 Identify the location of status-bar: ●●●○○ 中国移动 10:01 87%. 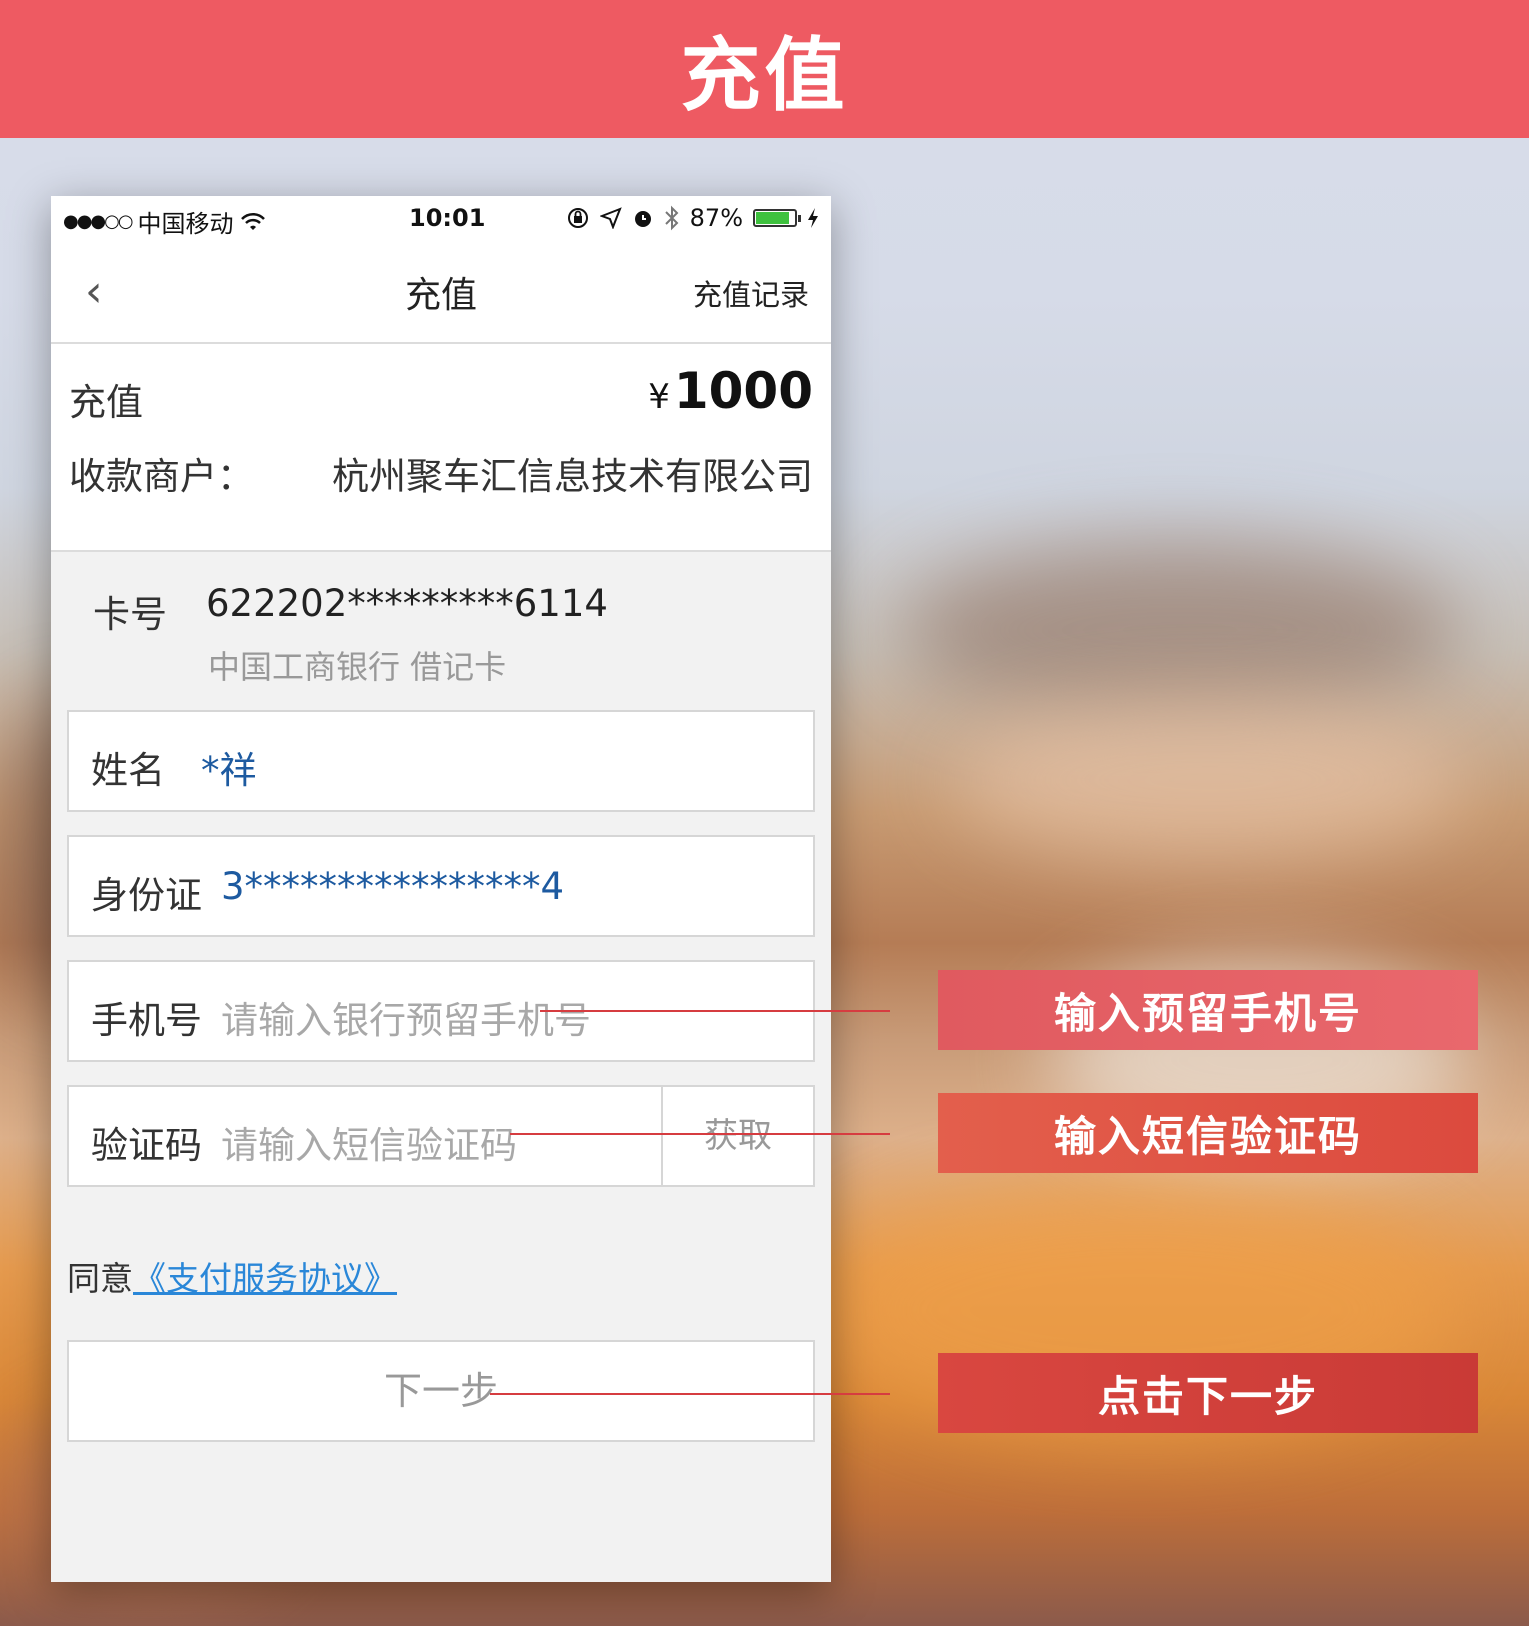
(441, 218).